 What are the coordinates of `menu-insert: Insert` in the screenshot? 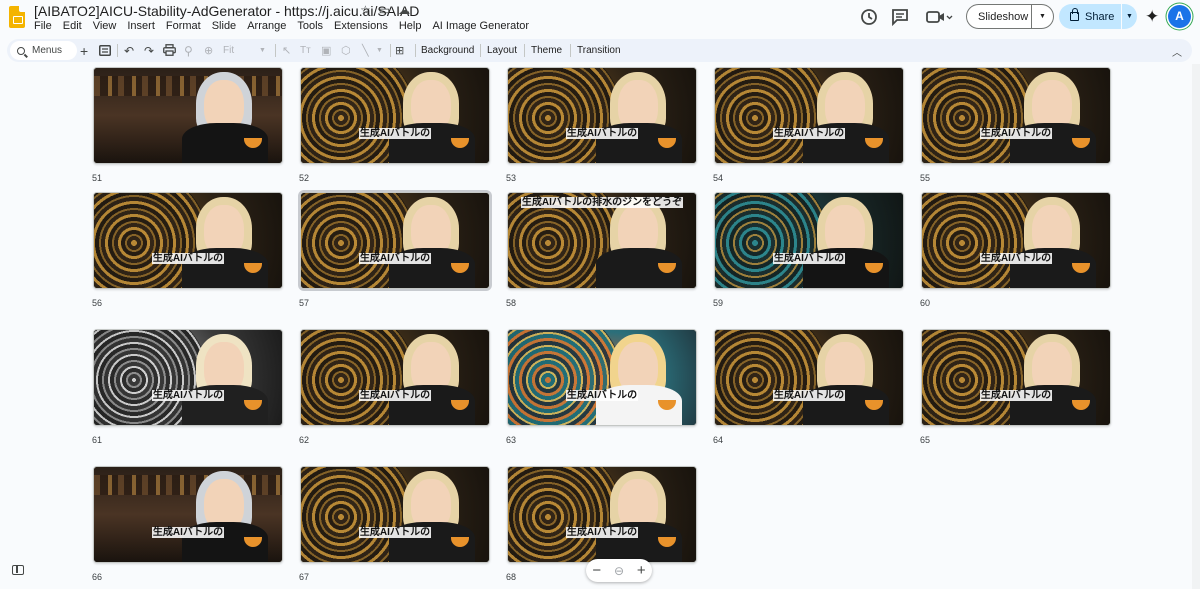 It's located at (144, 26).